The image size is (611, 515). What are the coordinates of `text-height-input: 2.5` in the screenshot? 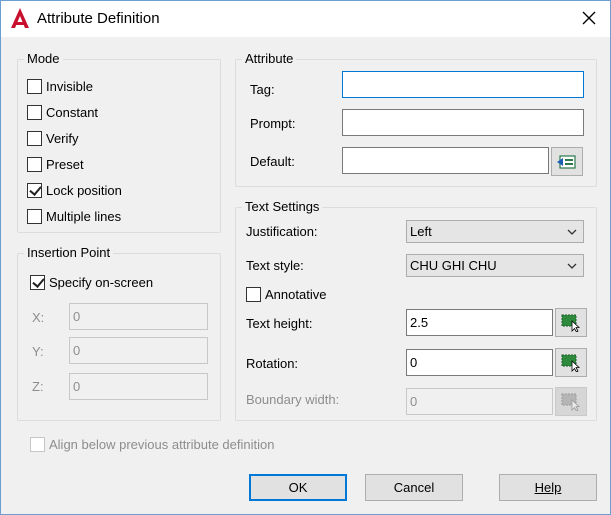 It's located at (479, 322).